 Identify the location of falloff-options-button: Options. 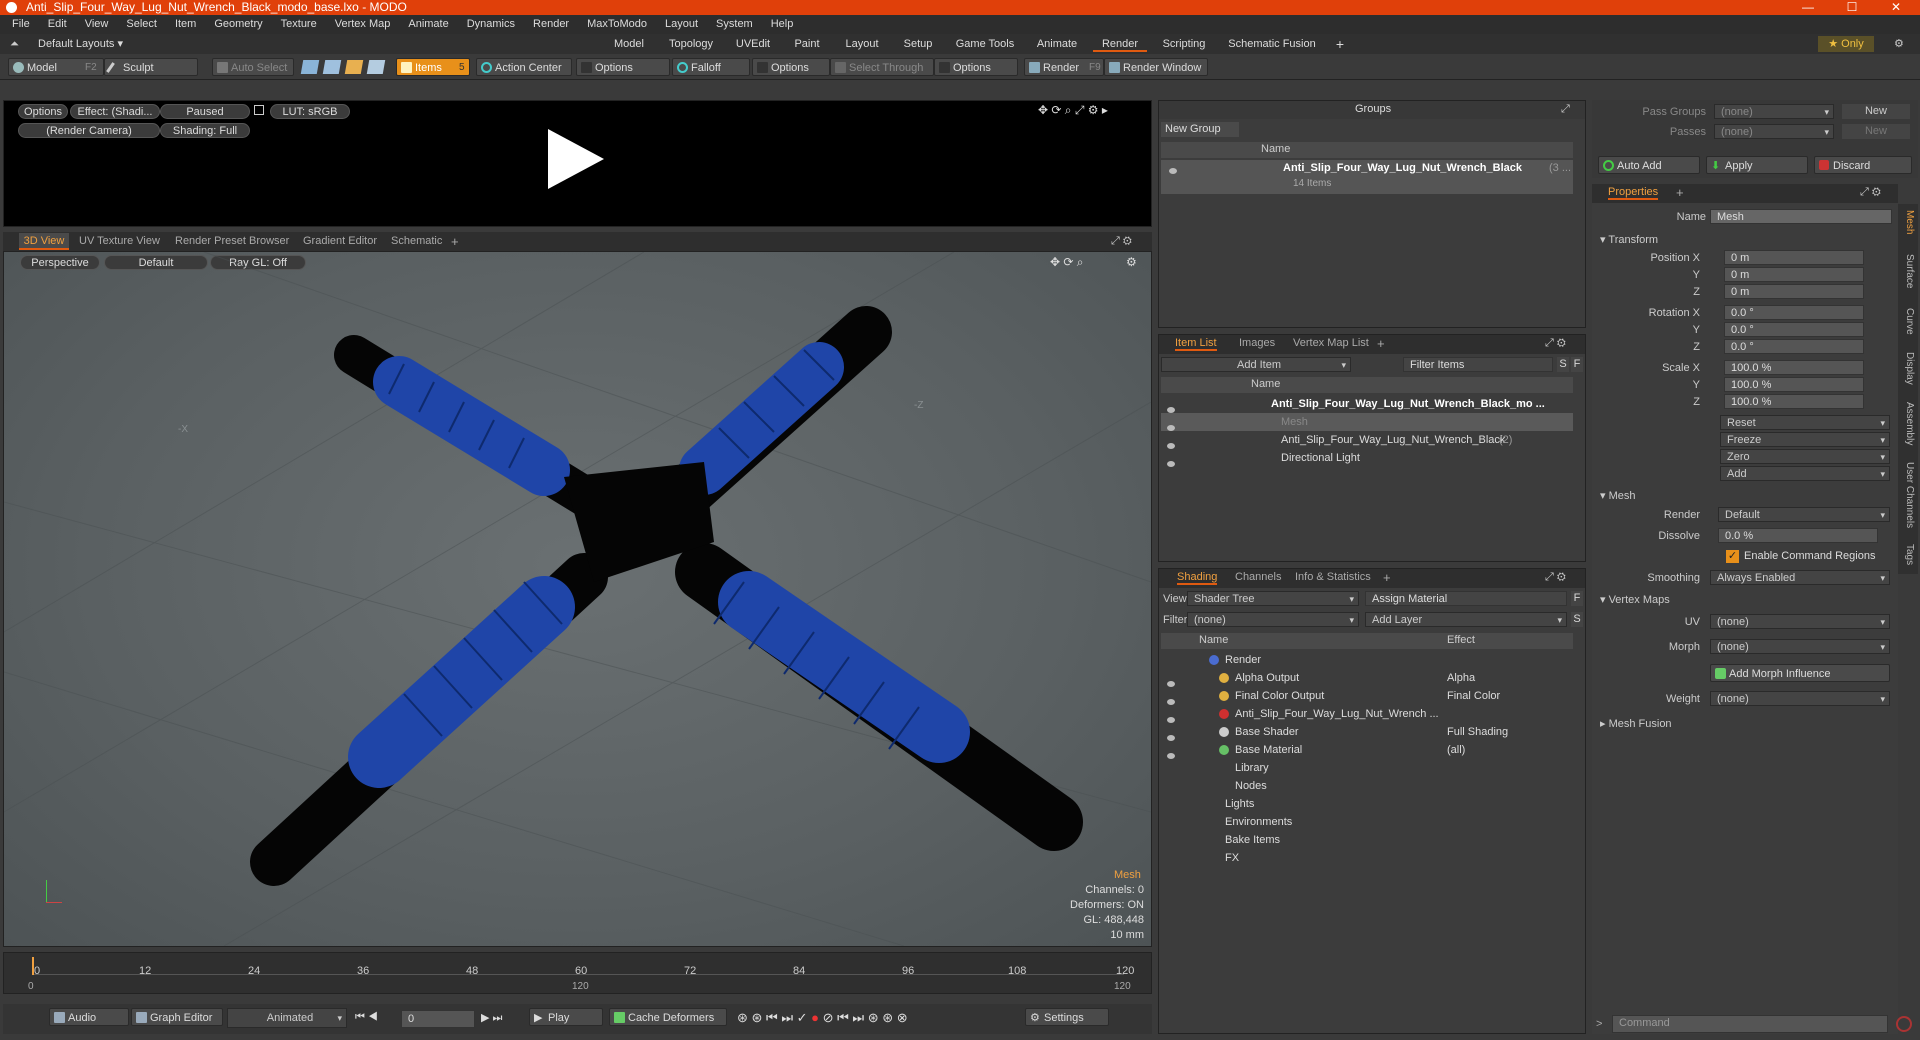
(791, 67).